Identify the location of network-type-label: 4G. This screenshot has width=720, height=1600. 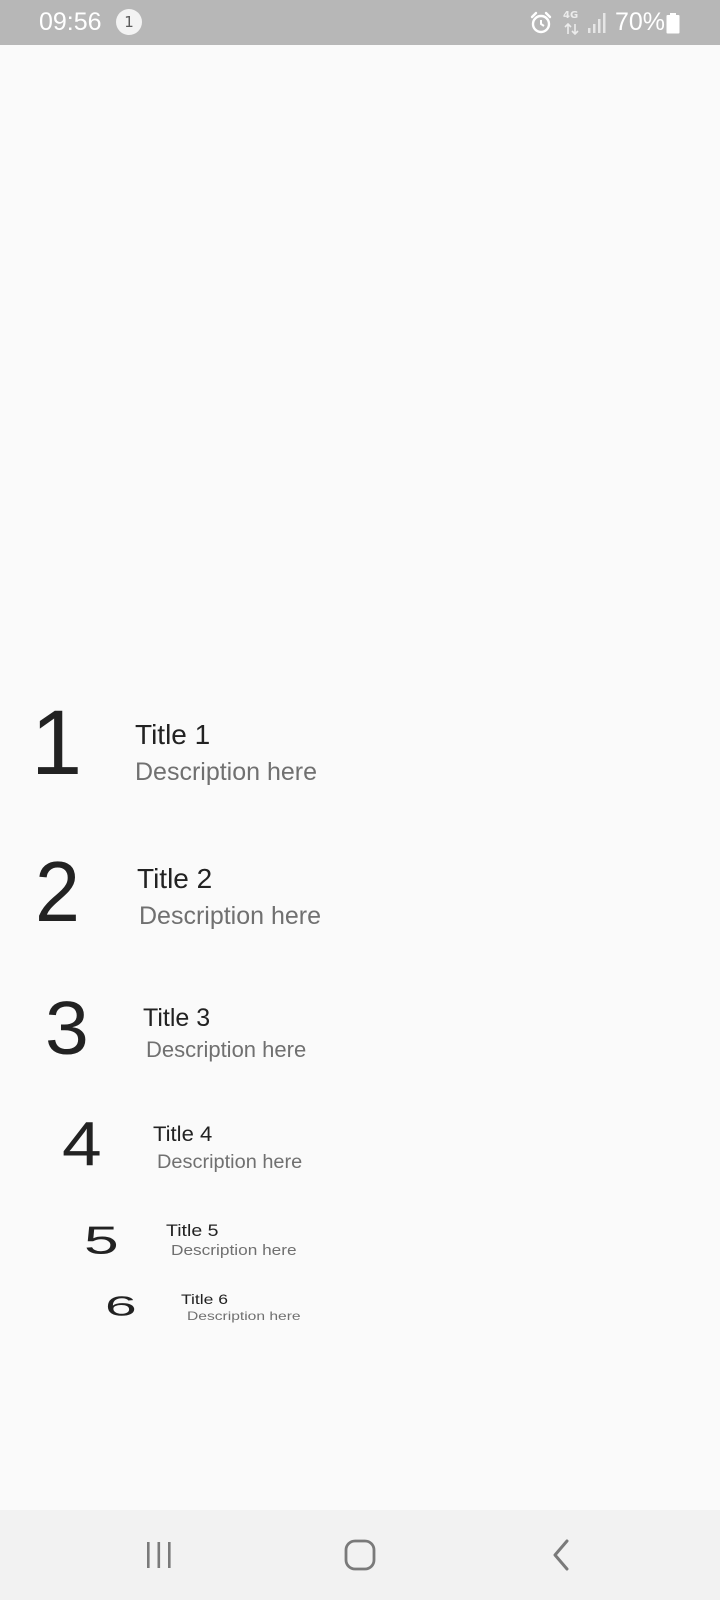
(571, 15).